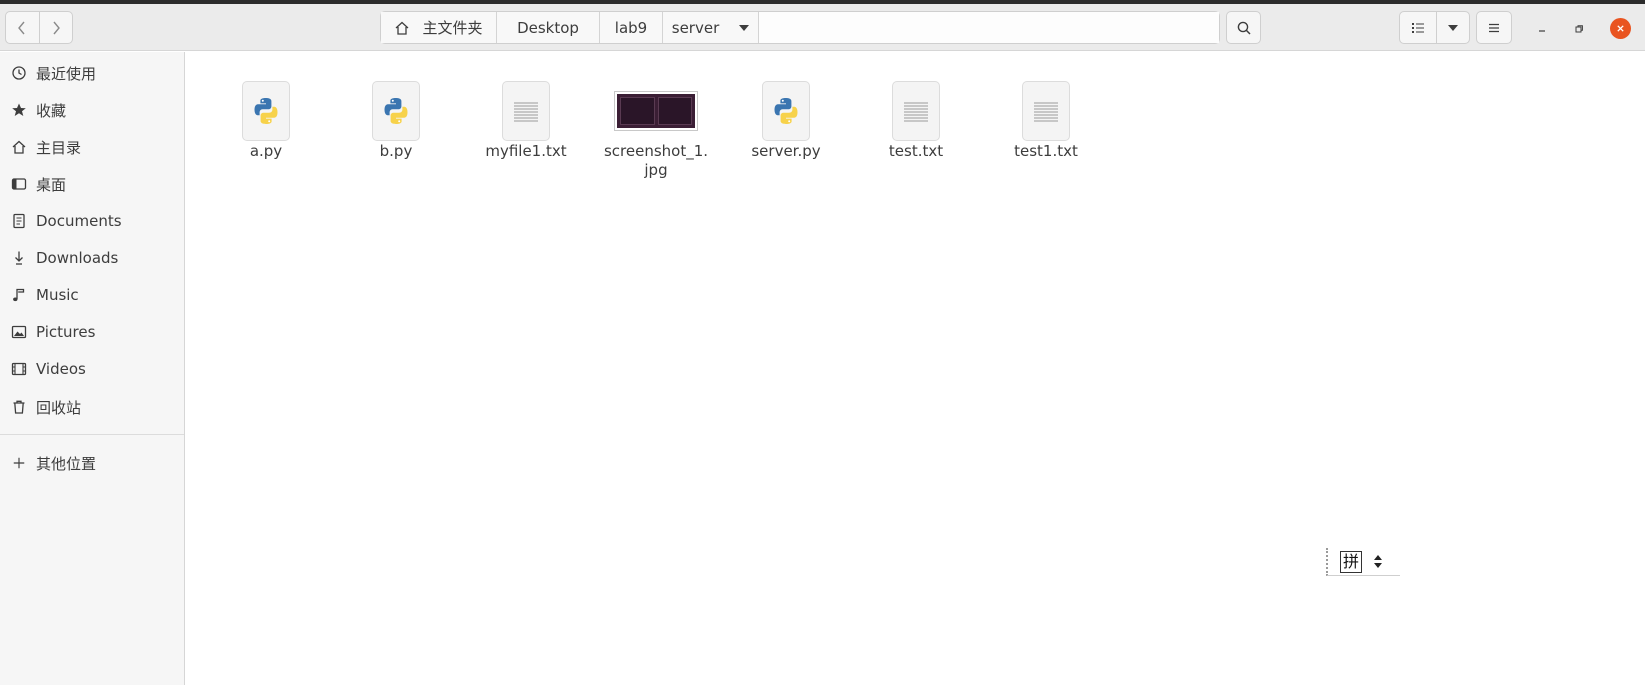 This screenshot has height=685, width=1645. What do you see at coordinates (61, 369) in the screenshot?
I see `sidebar-item-label: Videos` at bounding box center [61, 369].